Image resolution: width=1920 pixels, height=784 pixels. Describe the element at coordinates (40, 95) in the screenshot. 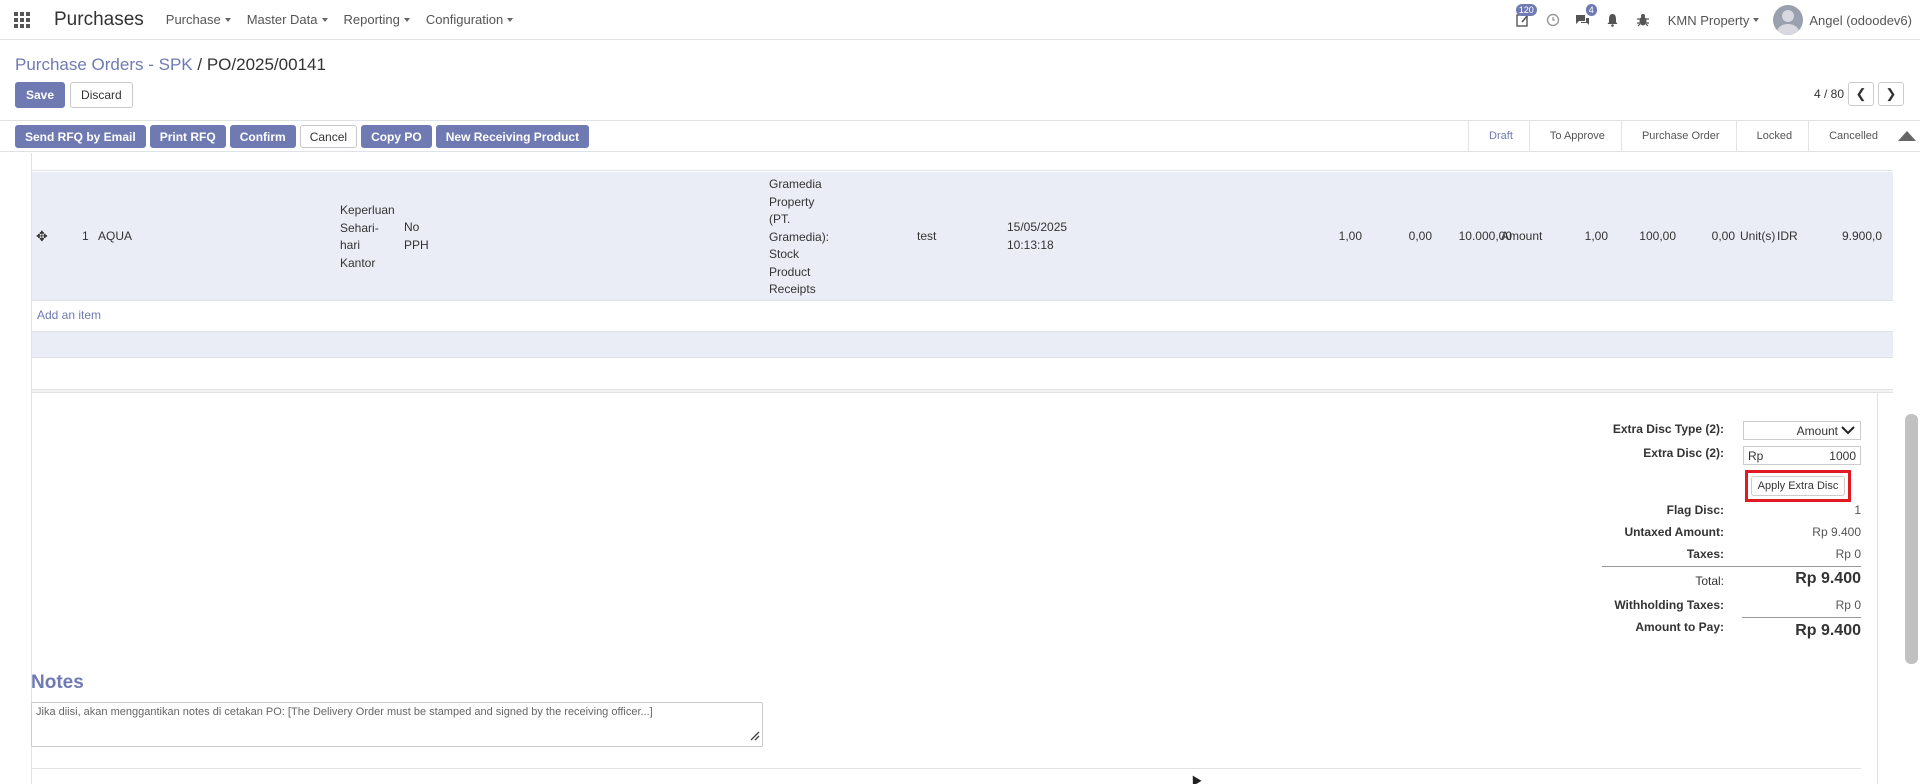

I see `save-button: Save` at that location.